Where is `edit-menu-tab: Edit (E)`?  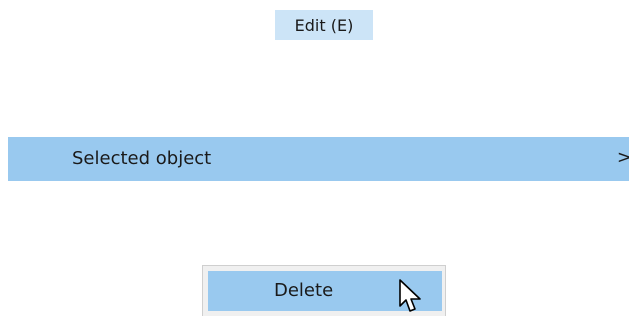 edit-menu-tab: Edit (E) is located at coordinates (324, 25).